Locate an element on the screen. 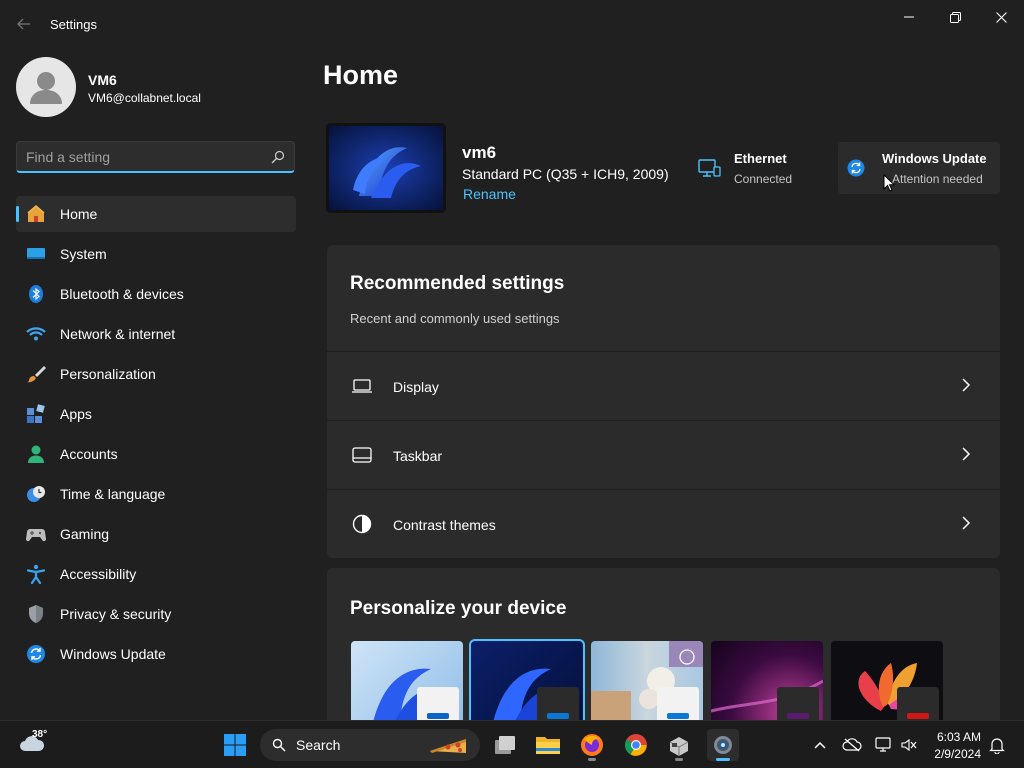 Image resolution: width=1024 pixels, height=768 pixels. title-bar: Settings is located at coordinates (512, 24).